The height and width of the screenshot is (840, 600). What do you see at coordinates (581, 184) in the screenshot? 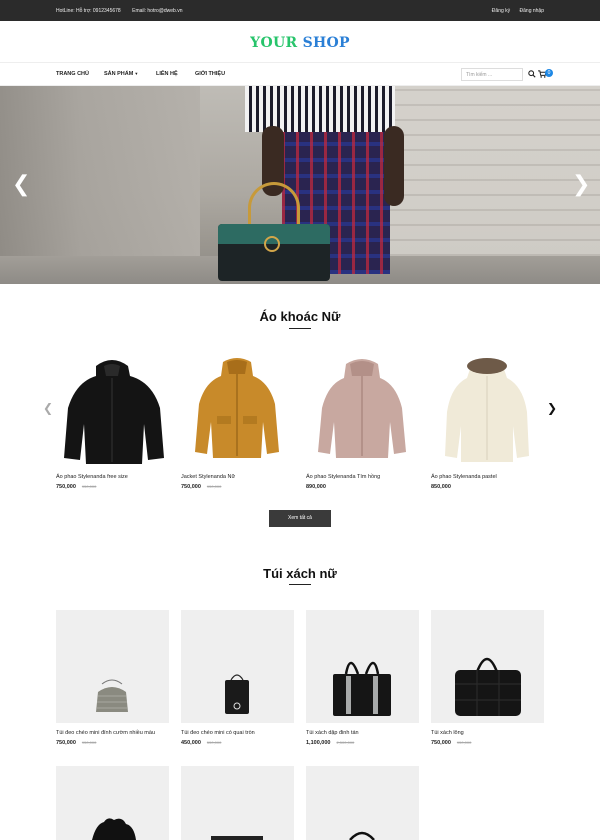
I see `hero-next-arrow-icon: ❯` at bounding box center [581, 184].